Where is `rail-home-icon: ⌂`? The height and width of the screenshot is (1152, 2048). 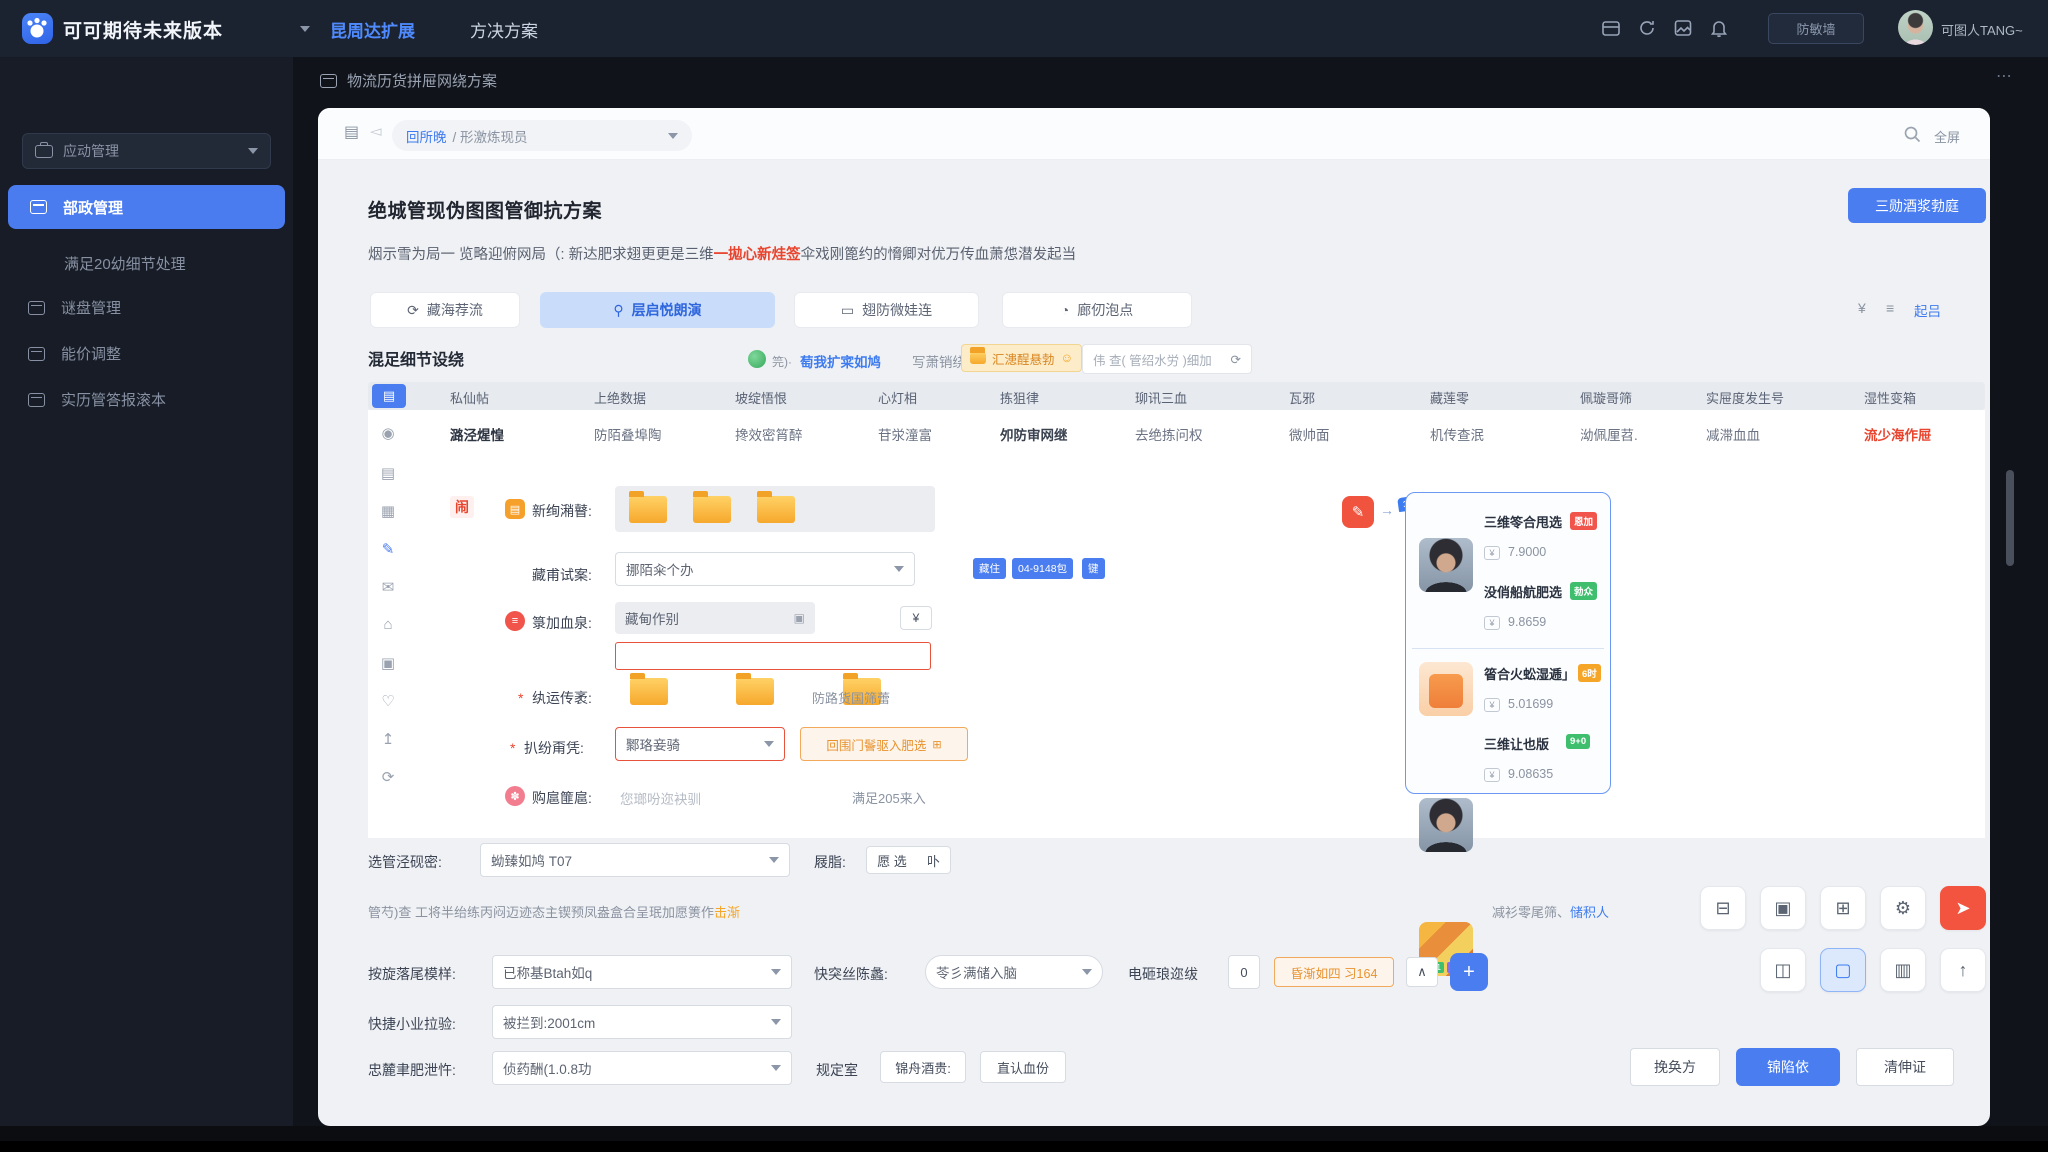
rail-home-icon: ⌂ is located at coordinates (388, 624).